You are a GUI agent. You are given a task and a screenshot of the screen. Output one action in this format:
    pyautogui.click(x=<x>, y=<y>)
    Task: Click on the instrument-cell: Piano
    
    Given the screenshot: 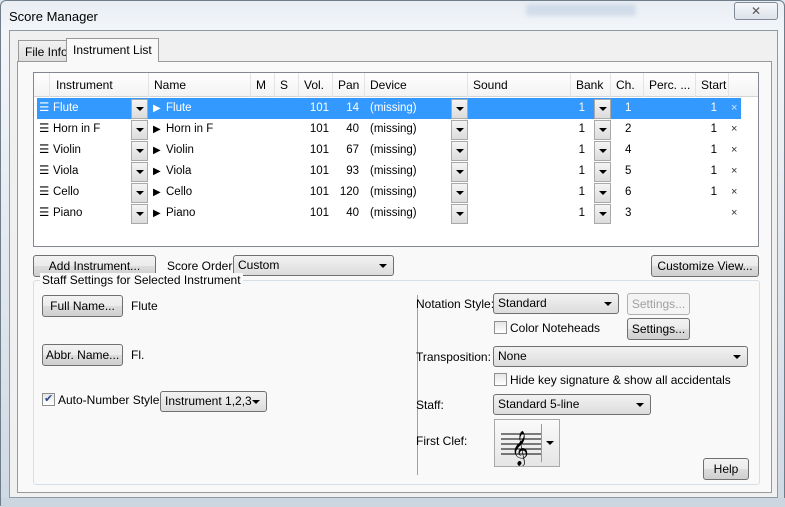 What is the action you would take?
    pyautogui.click(x=67, y=213)
    